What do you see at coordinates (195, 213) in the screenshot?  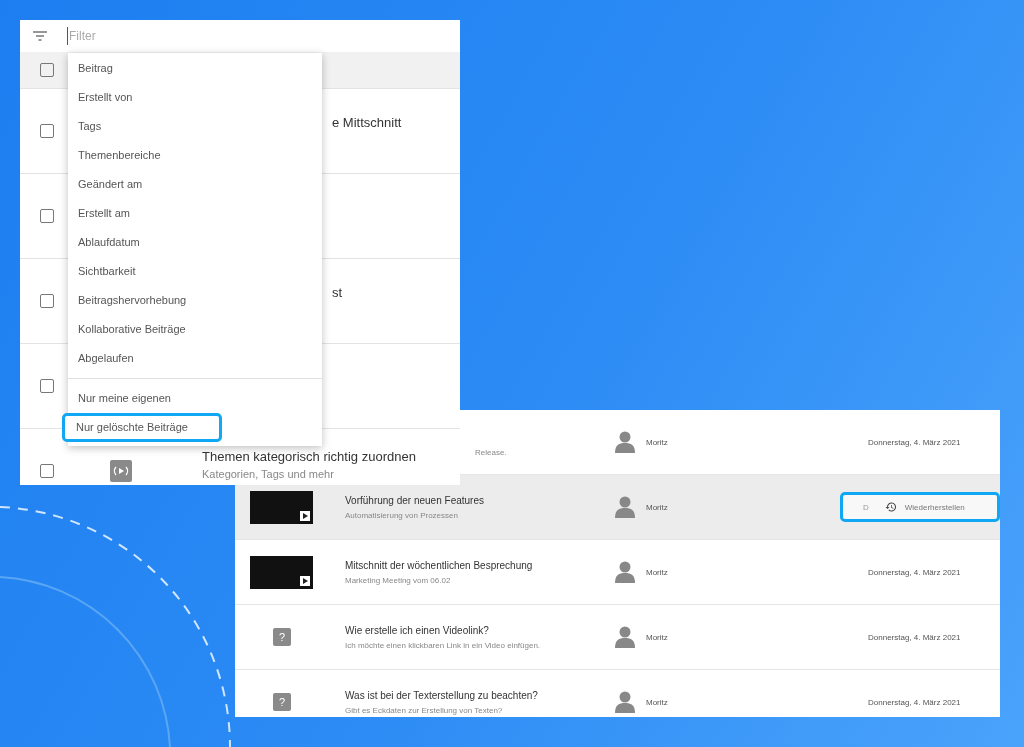 I see `menu-item: Erstellt am` at bounding box center [195, 213].